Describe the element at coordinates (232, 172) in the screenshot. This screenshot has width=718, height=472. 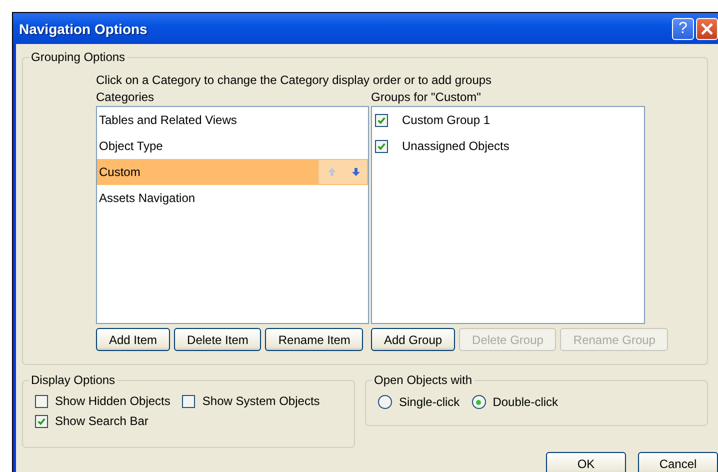
I see `category-item: Custom` at that location.